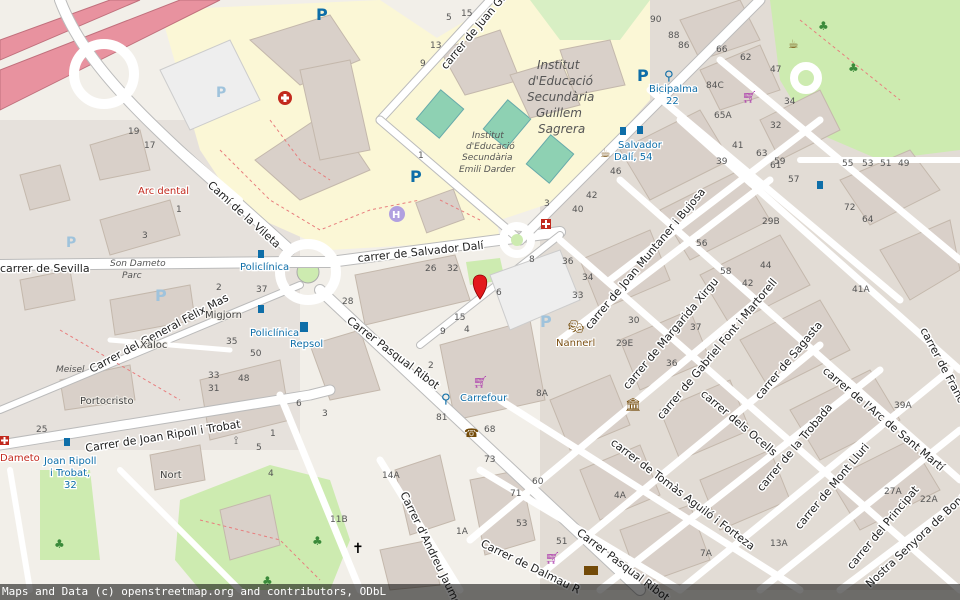 The height and width of the screenshot is (600, 960). What do you see at coordinates (452, 269) in the screenshot?
I see `svg-text: 32` at bounding box center [452, 269].